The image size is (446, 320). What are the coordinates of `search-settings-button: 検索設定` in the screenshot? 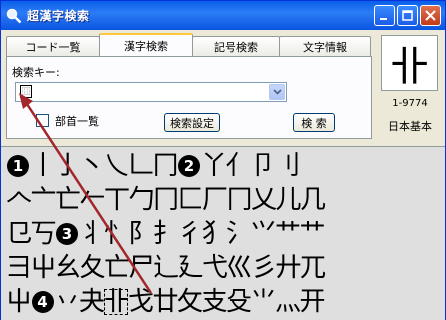 It's located at (192, 122).